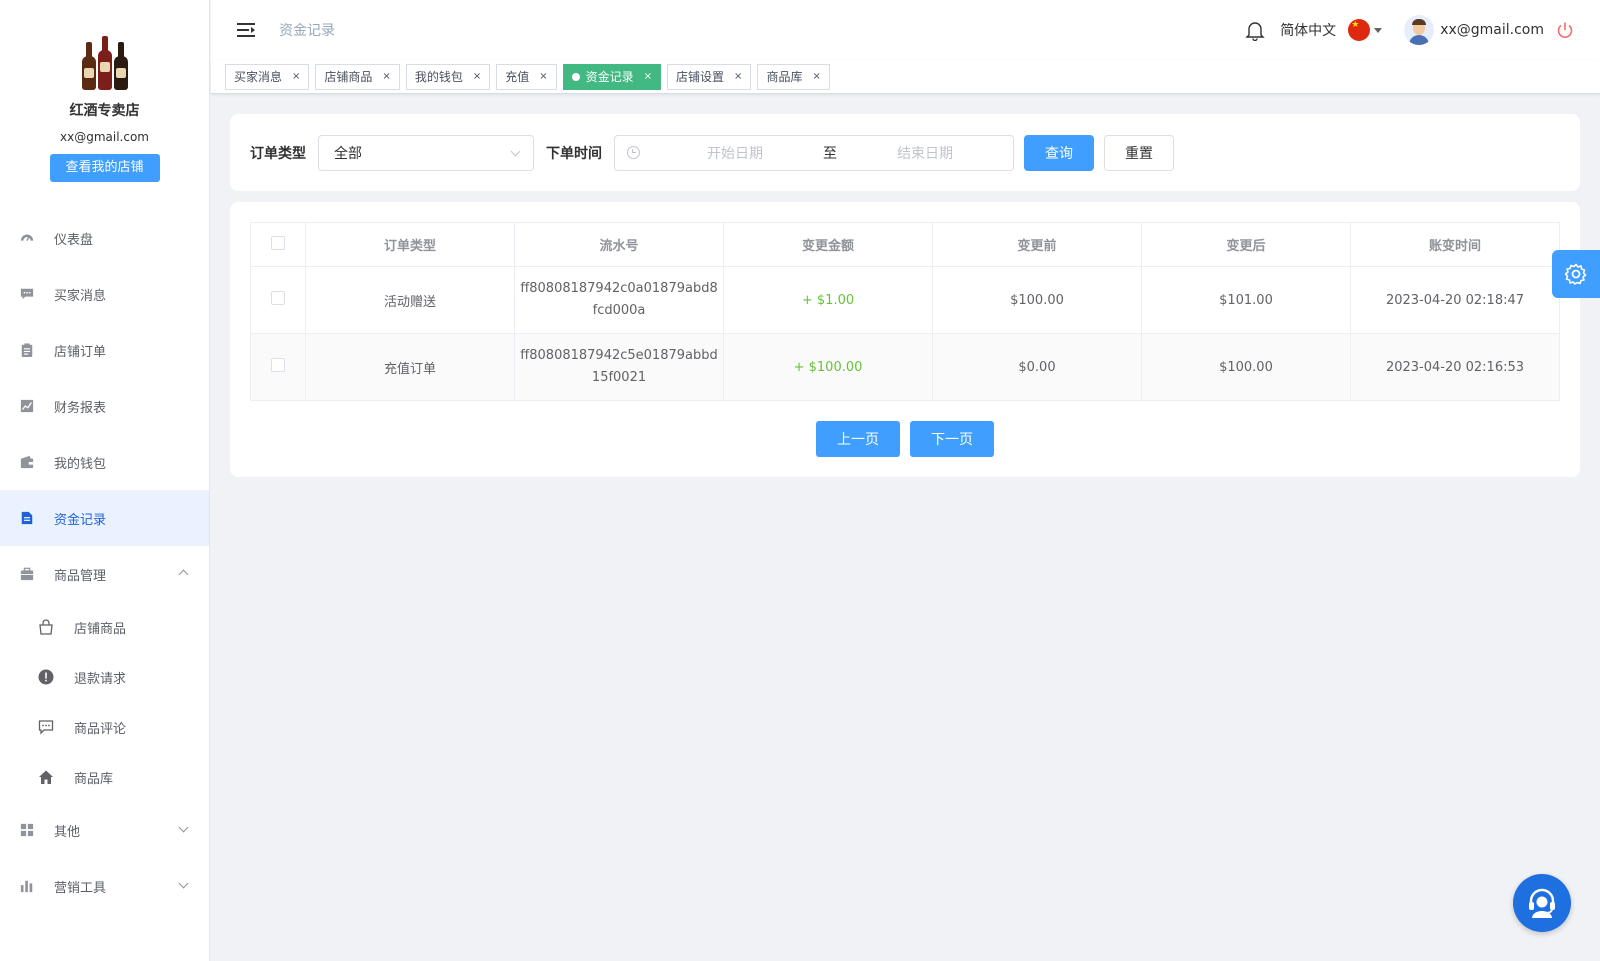 This screenshot has width=1600, height=961. What do you see at coordinates (410, 367) in the screenshot?
I see `order-type-cell: 充值订单` at bounding box center [410, 367].